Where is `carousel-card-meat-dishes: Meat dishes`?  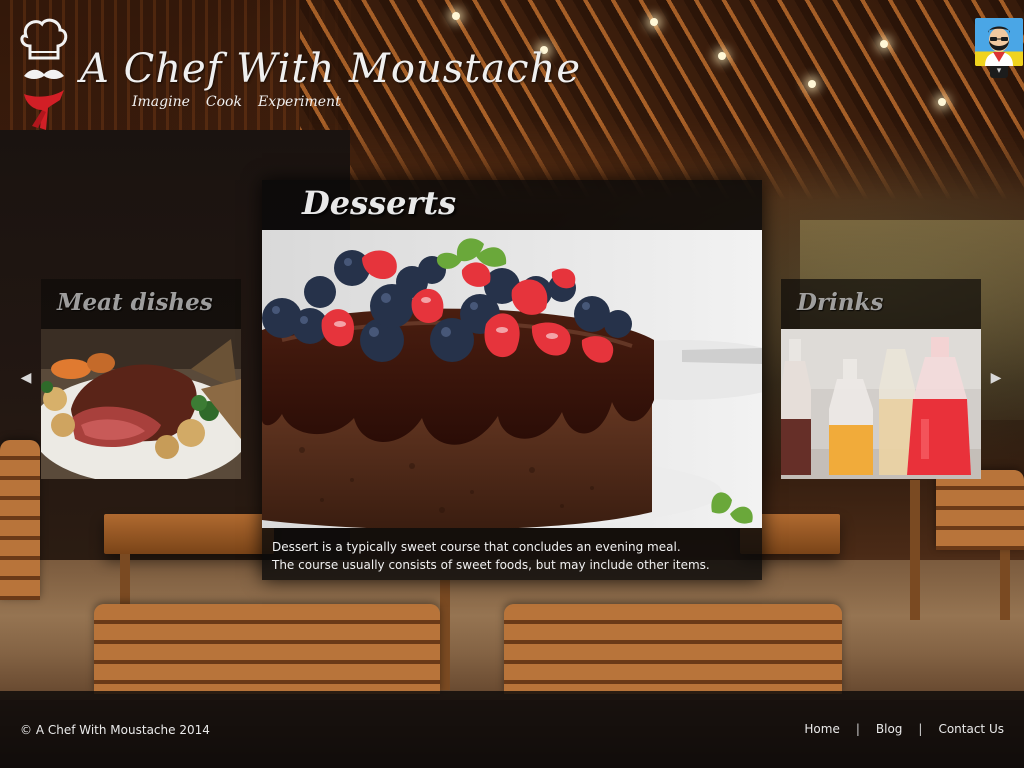 carousel-card-meat-dishes: Meat dishes is located at coordinates (141, 379).